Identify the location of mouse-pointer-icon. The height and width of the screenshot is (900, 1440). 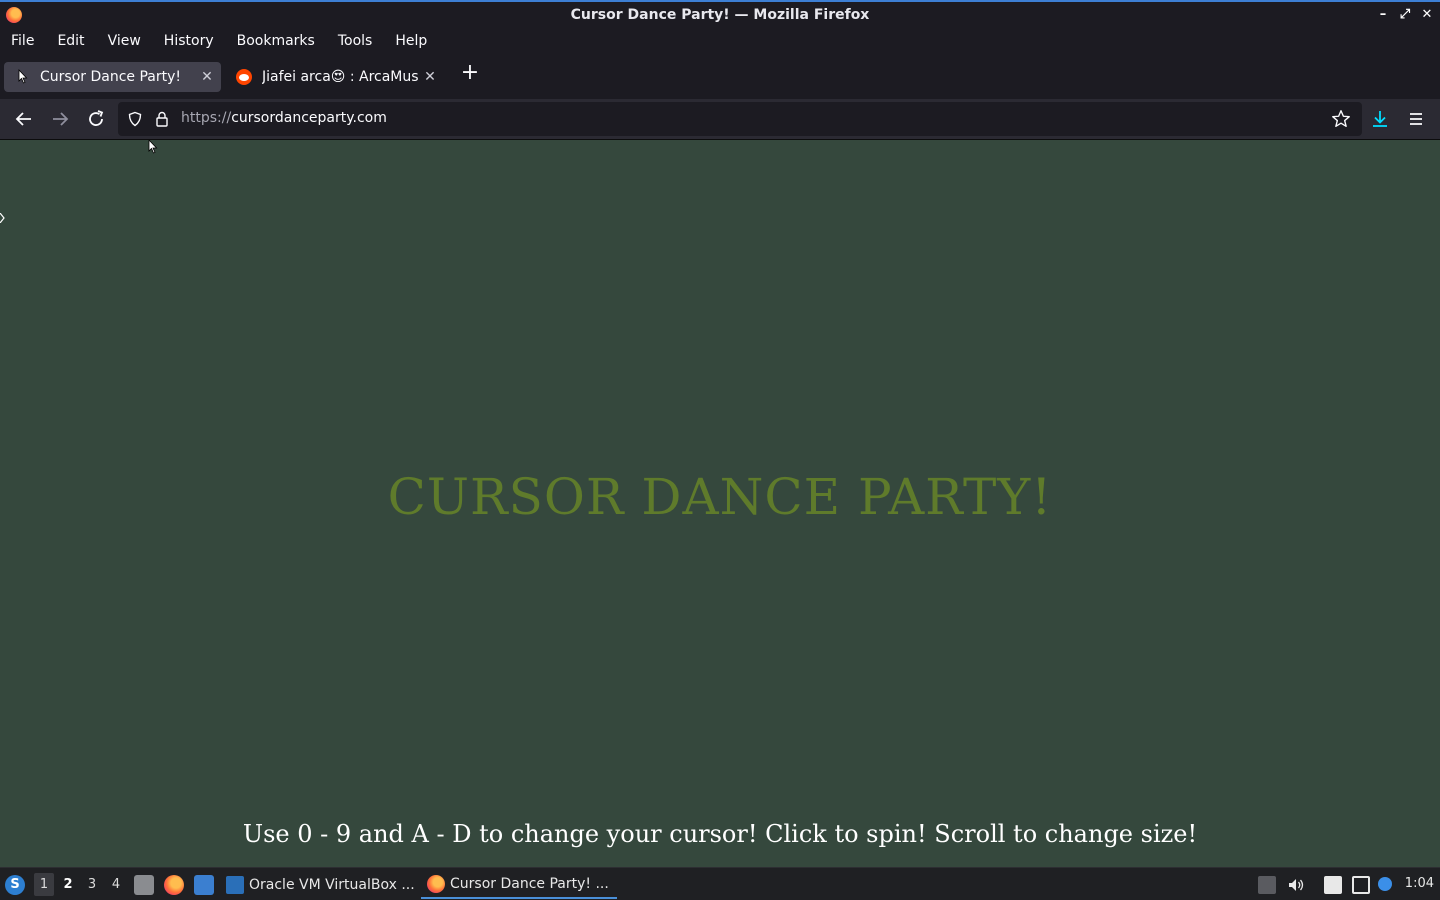
(153, 147).